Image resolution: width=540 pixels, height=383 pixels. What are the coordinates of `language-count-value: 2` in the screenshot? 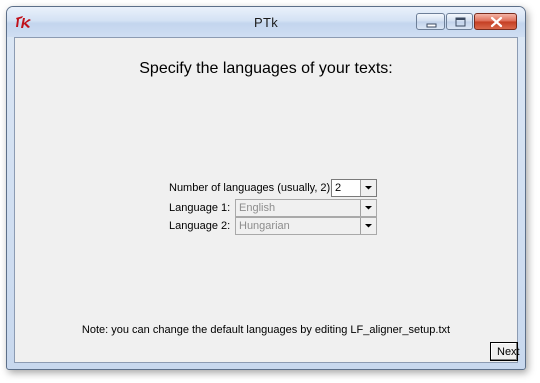 It's located at (338, 188).